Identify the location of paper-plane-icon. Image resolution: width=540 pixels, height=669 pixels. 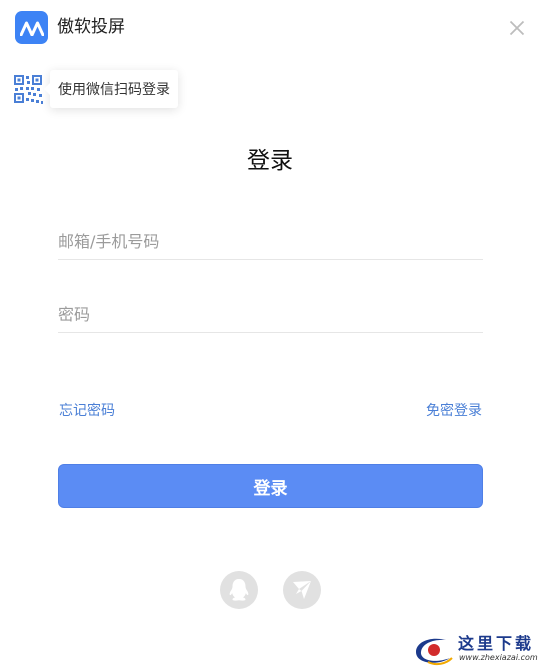
(302, 590).